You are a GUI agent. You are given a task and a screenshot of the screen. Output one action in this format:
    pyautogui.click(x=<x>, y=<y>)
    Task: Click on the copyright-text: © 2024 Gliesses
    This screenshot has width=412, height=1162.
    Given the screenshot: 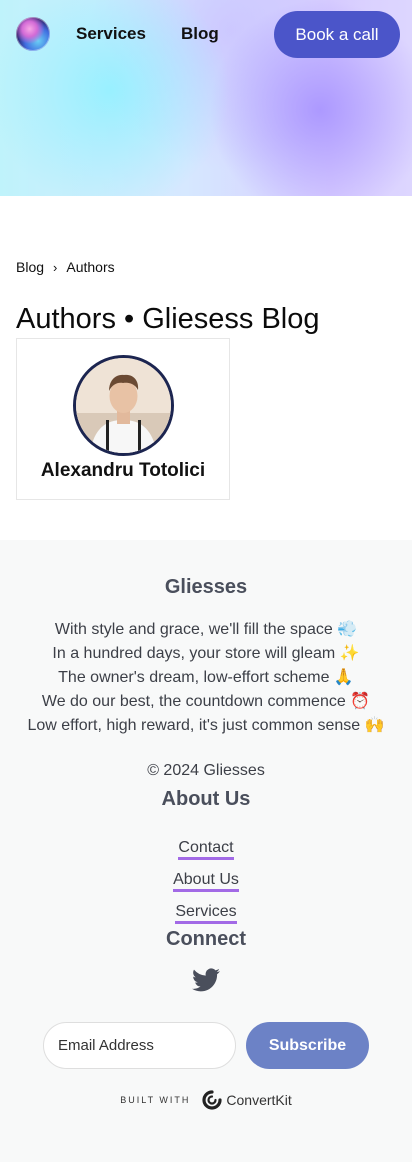 What is the action you would take?
    pyautogui.click(x=206, y=770)
    